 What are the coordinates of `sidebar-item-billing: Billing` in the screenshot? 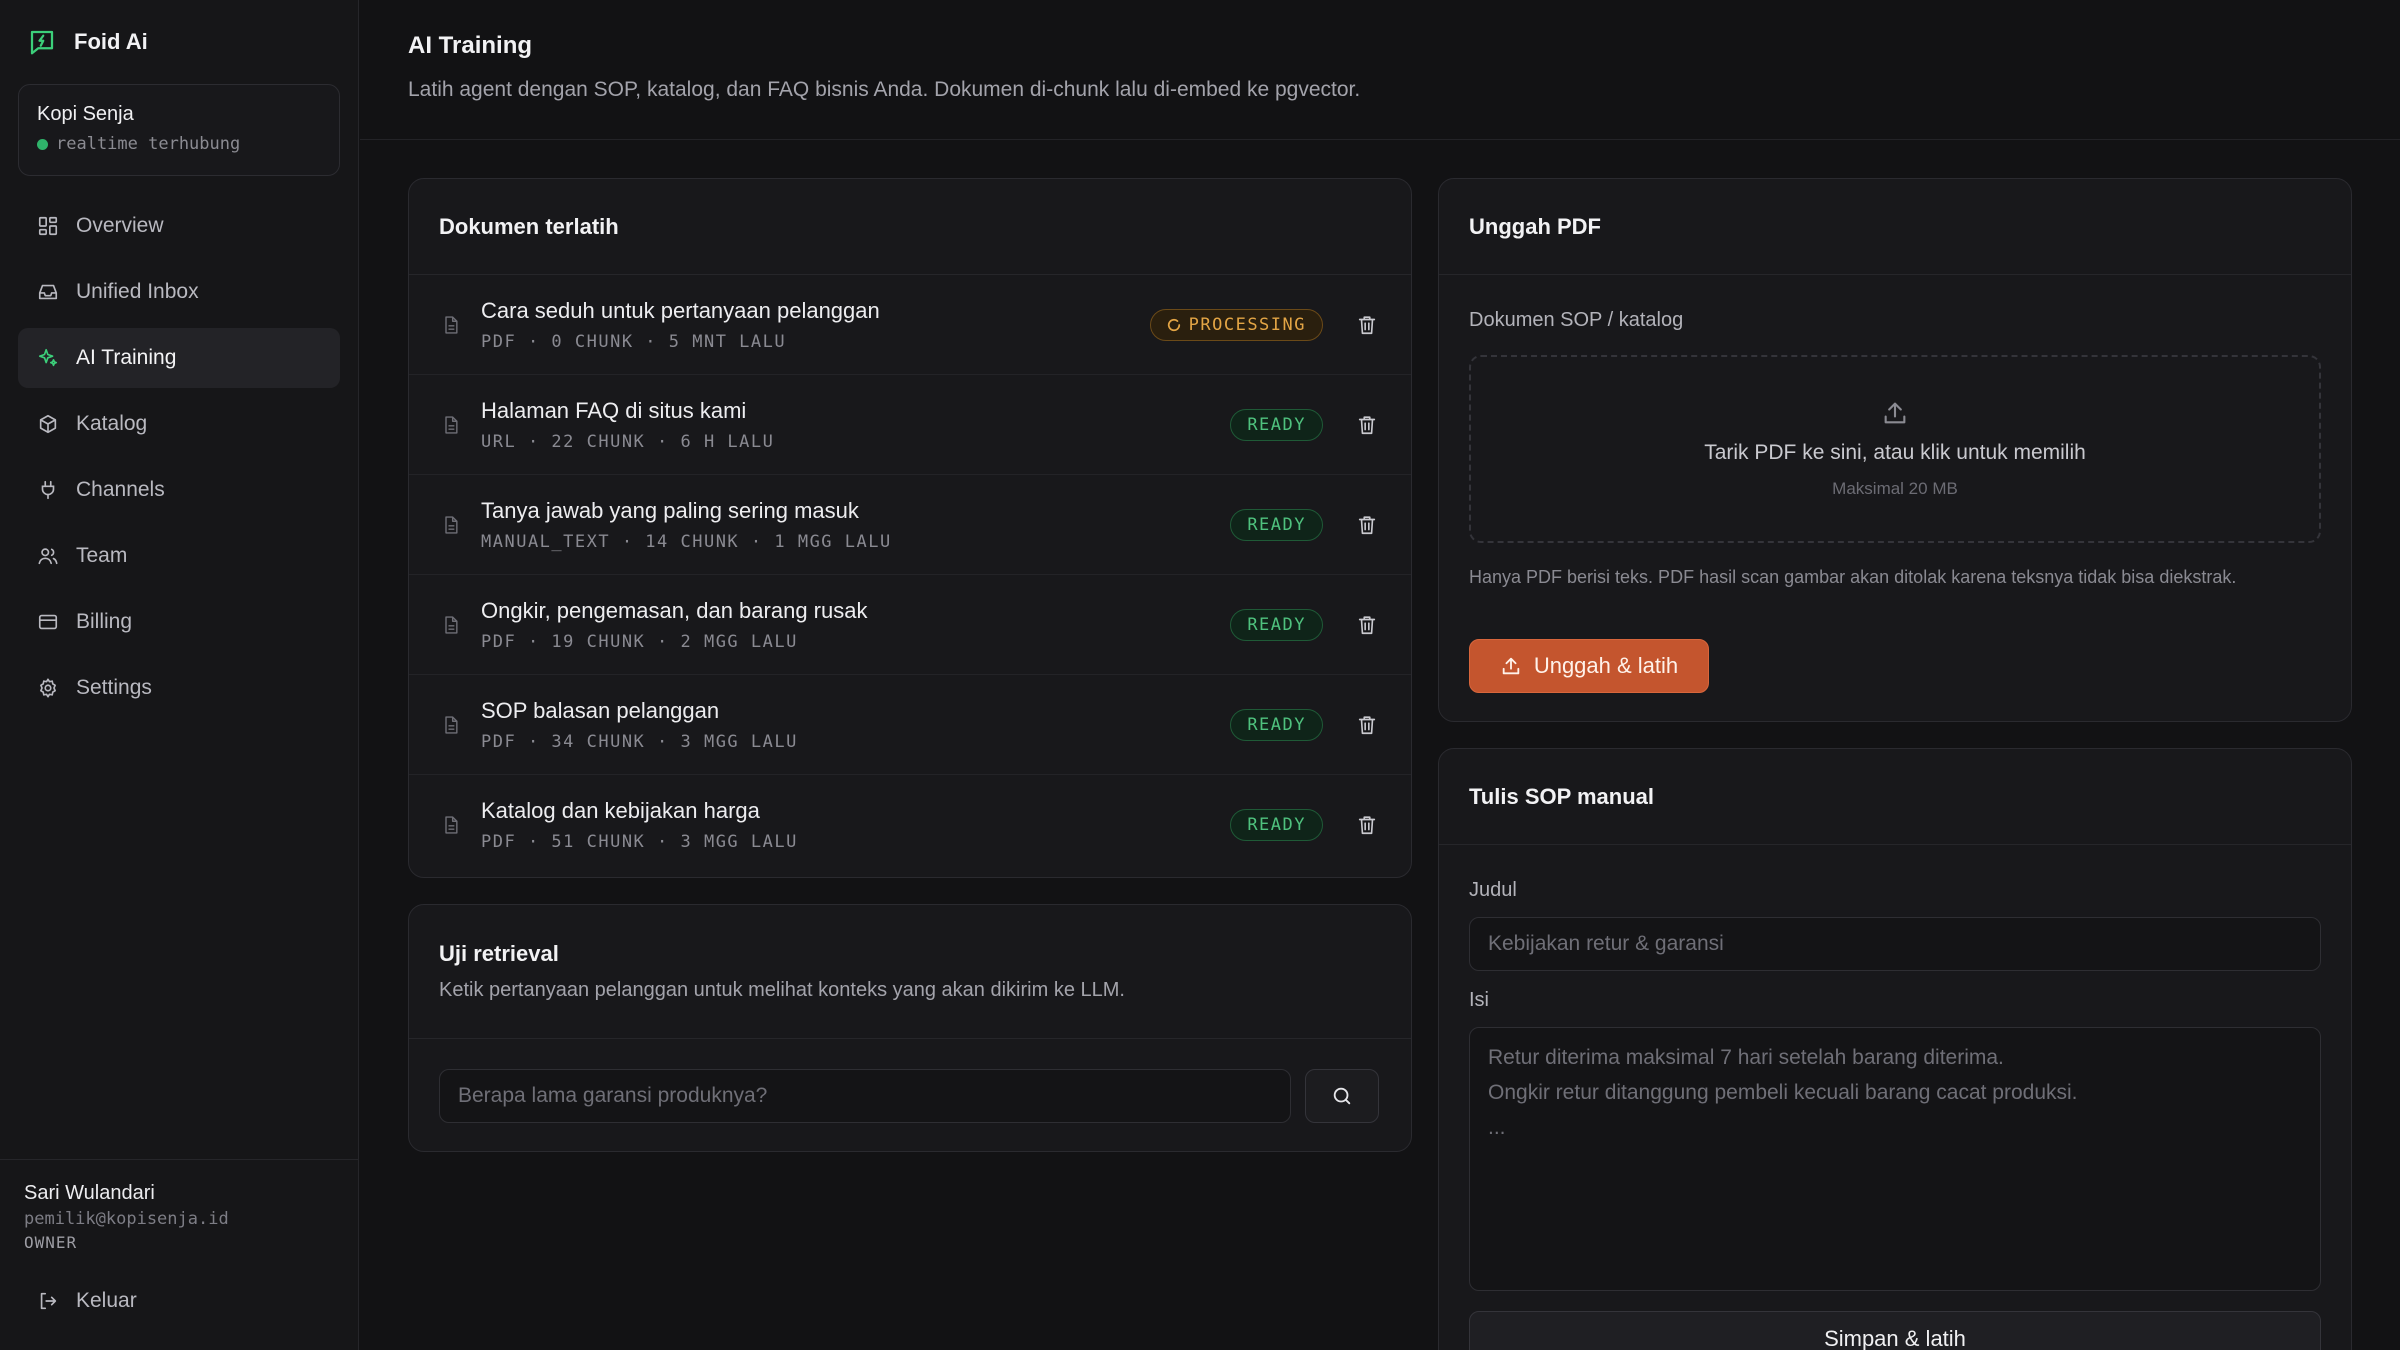 It's located at (179, 622).